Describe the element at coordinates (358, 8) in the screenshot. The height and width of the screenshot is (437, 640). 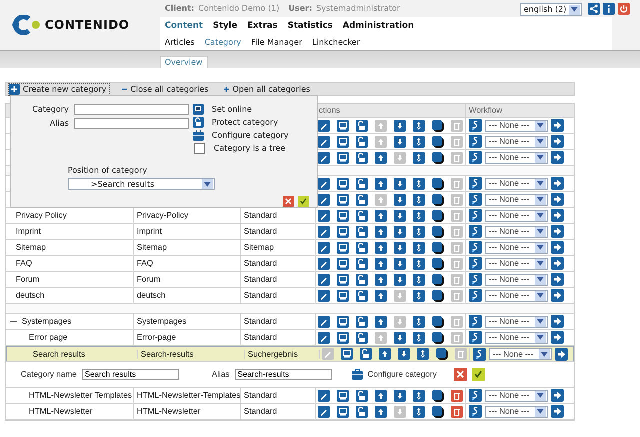
I see `user-name: Systemadministrator` at that location.